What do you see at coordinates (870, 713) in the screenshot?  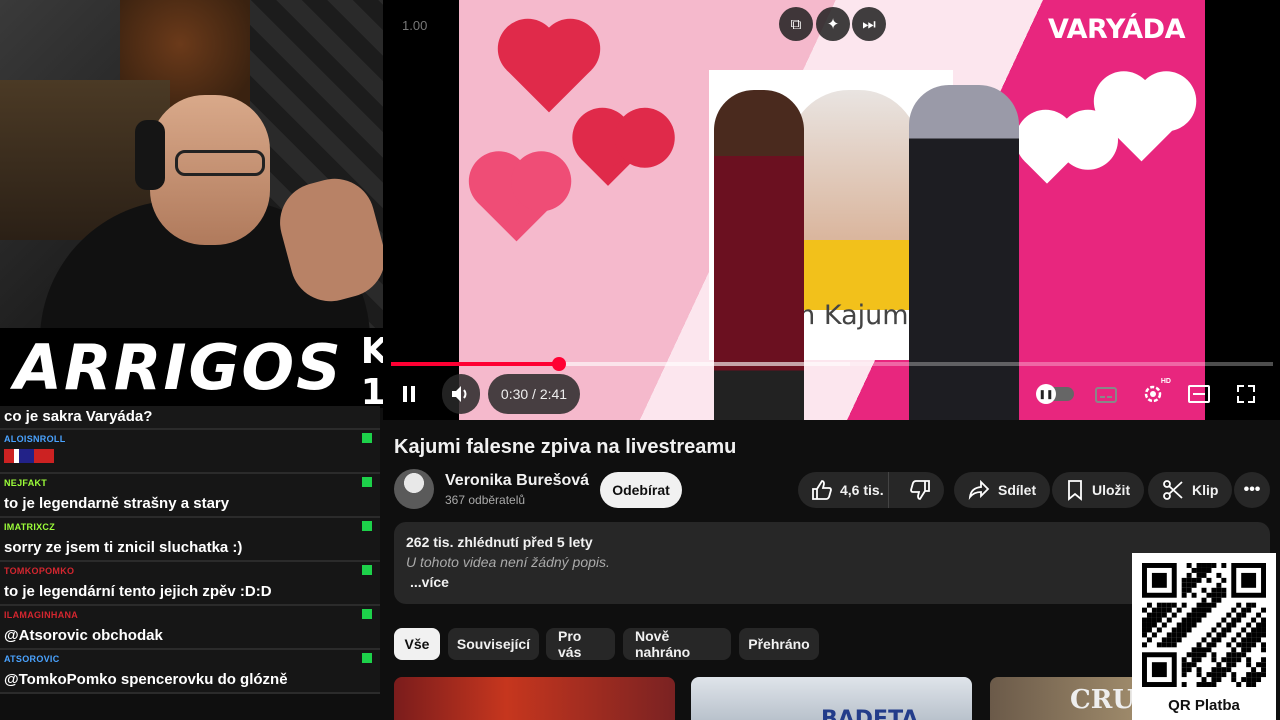 I see `thumbnail-text: BADETA` at bounding box center [870, 713].